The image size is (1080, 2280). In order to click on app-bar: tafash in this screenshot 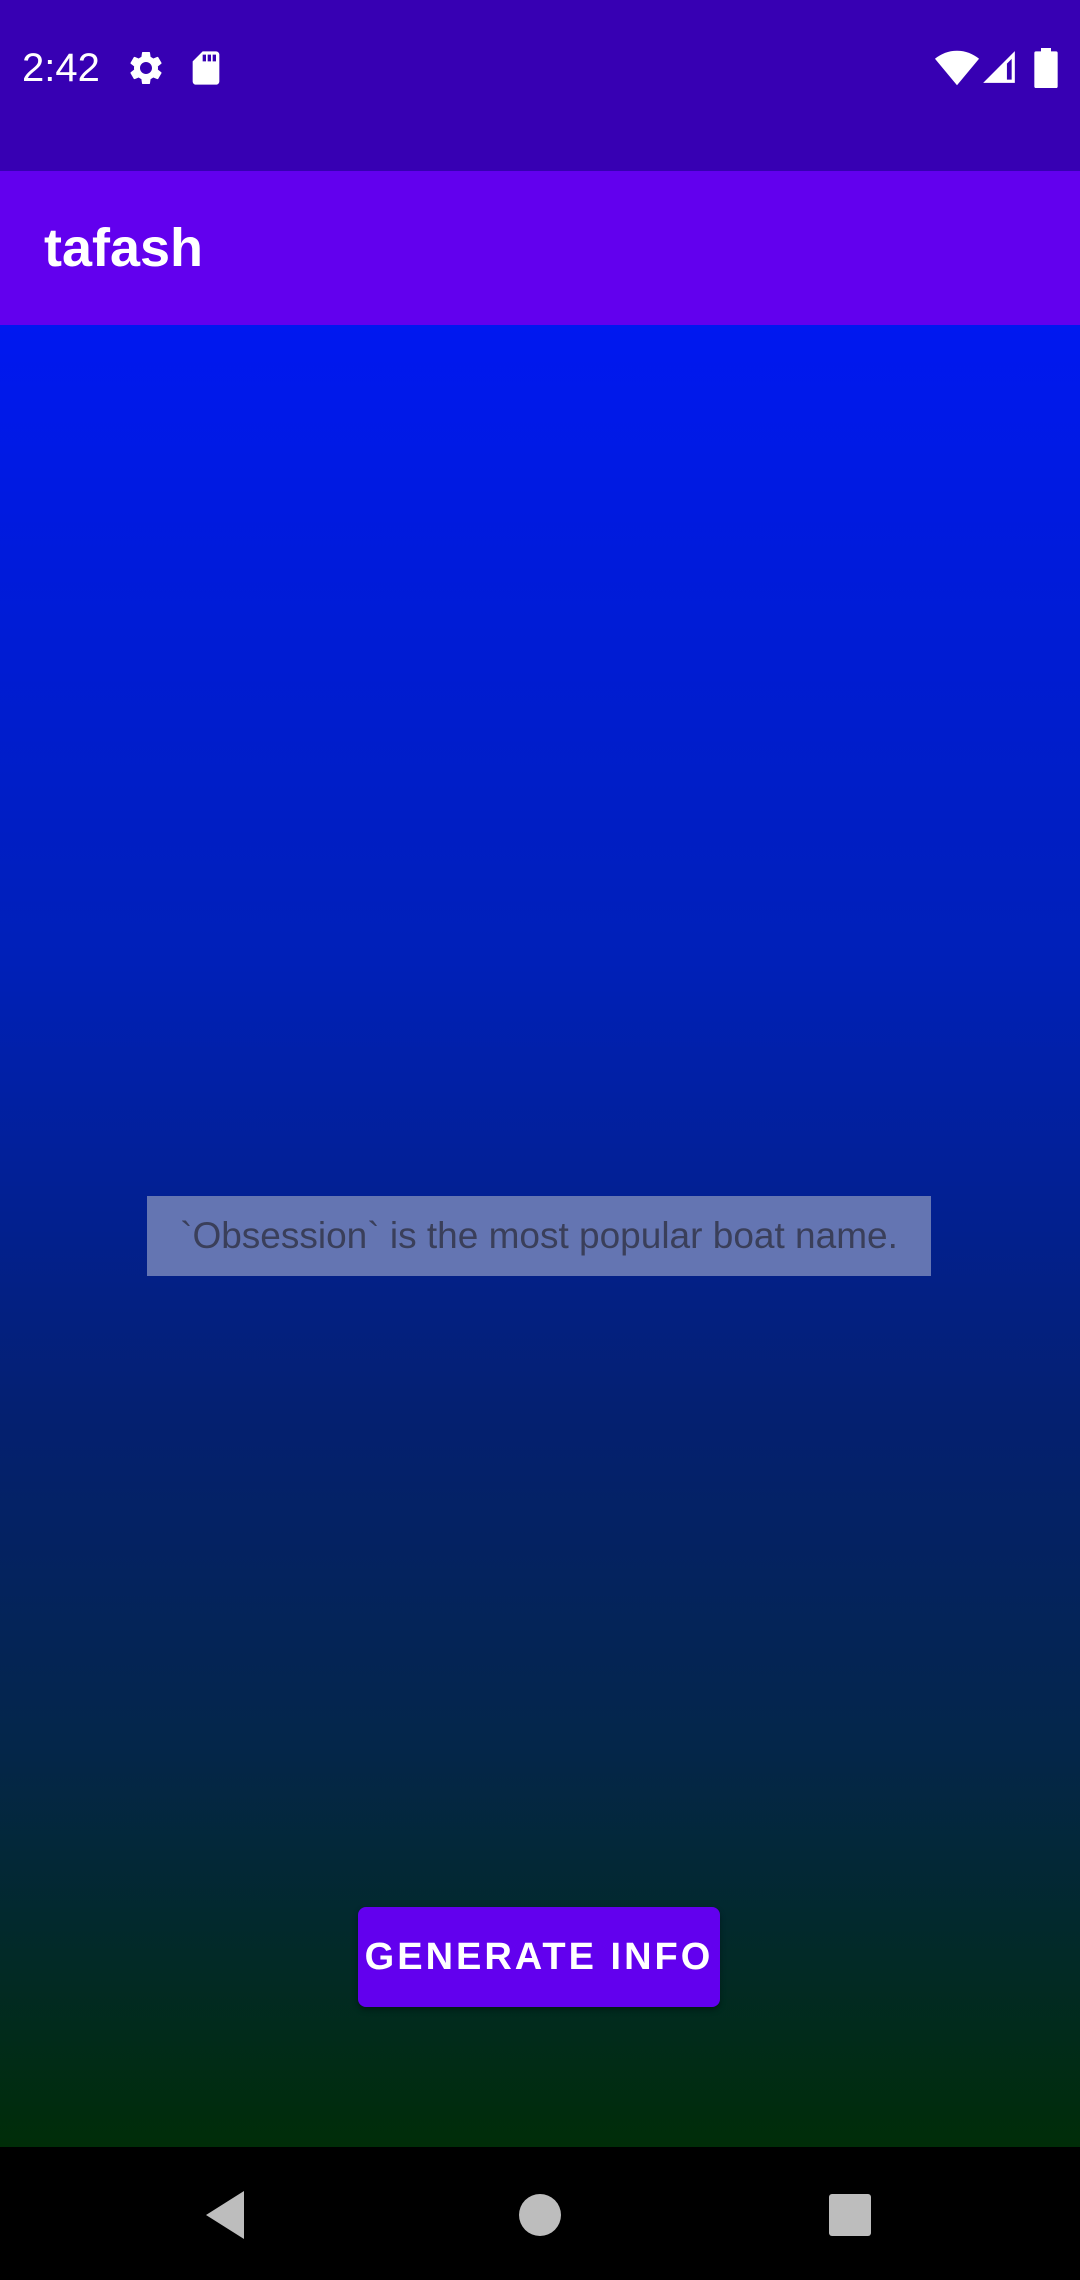, I will do `click(540, 248)`.